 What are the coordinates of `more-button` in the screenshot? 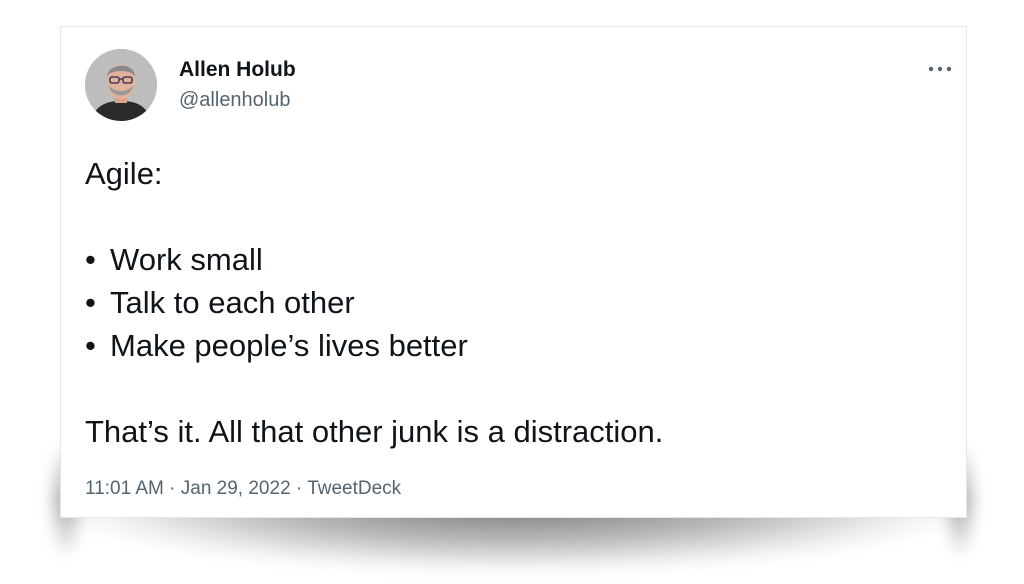 It's located at (940, 69).